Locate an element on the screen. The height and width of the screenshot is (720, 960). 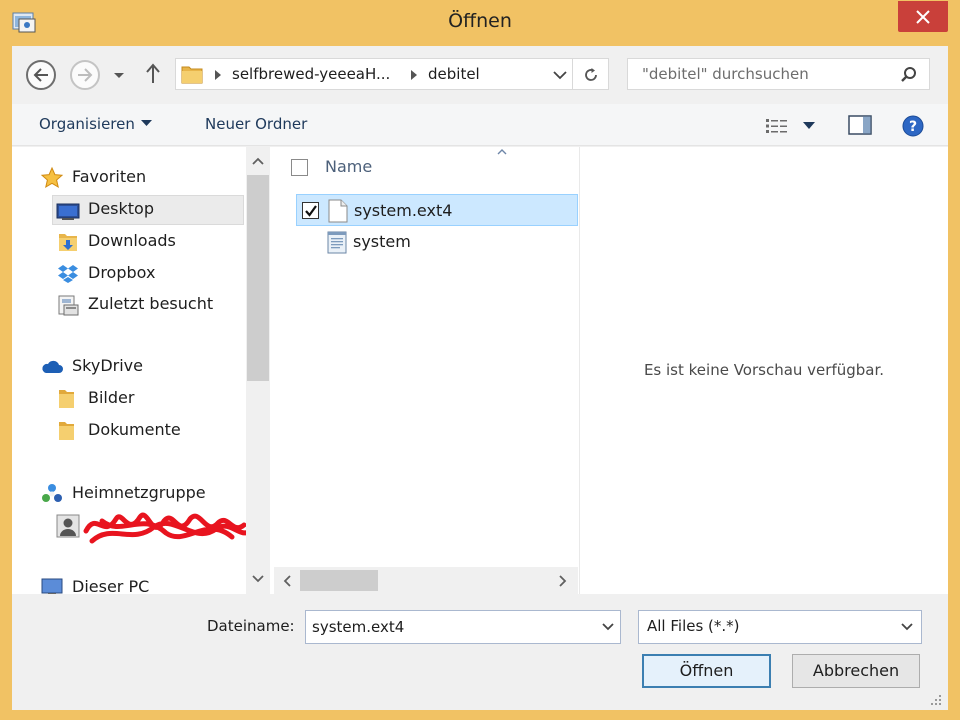
sidebar-item-label: SkyDrive is located at coordinates (107, 365).